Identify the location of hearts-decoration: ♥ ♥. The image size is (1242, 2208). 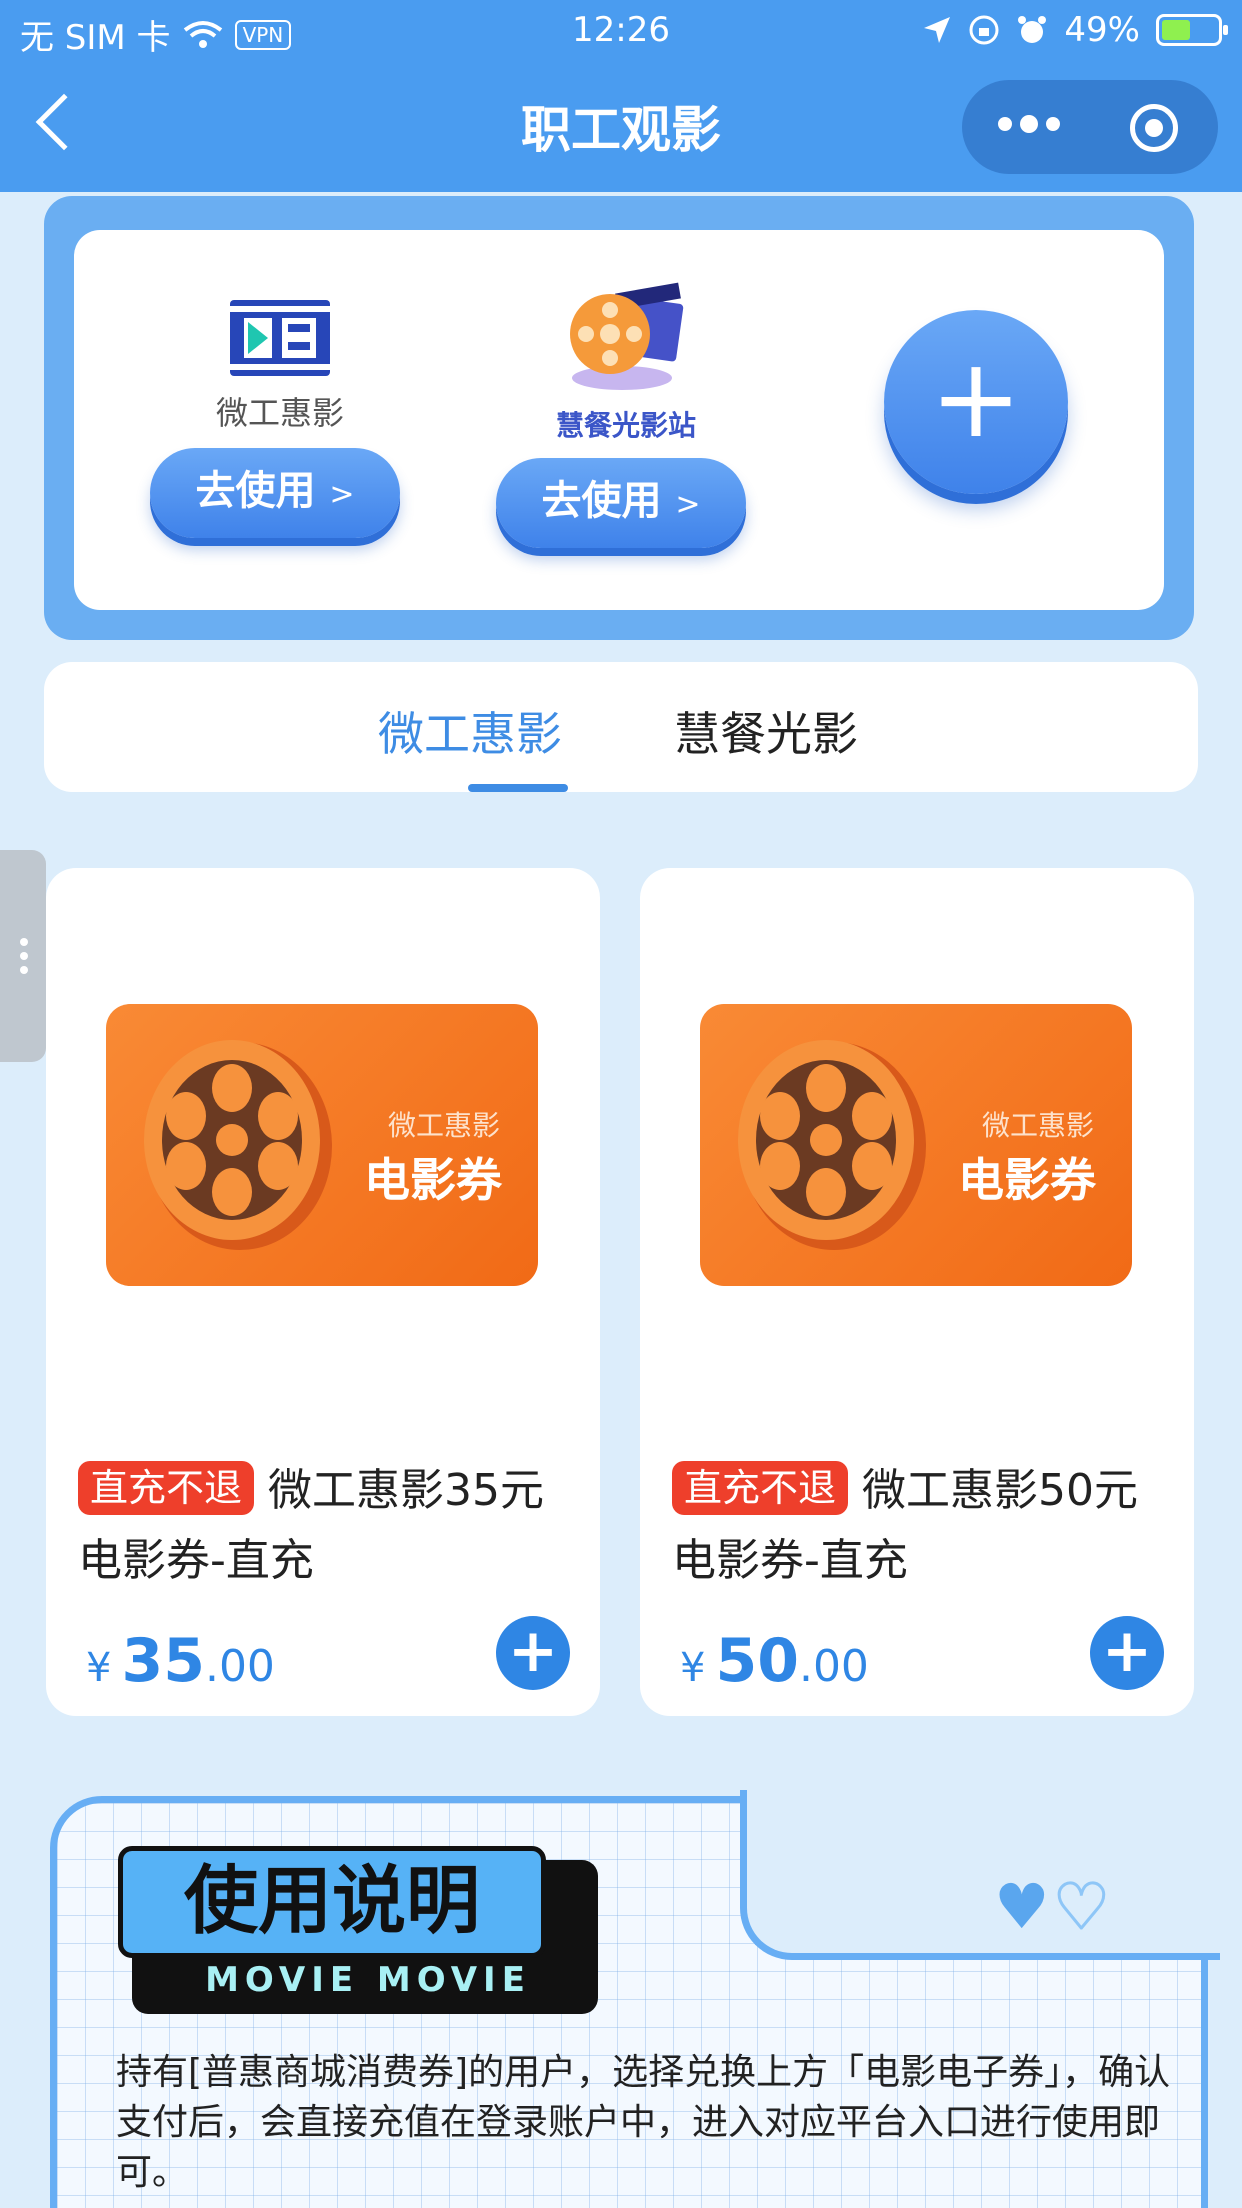
(1052, 1907).